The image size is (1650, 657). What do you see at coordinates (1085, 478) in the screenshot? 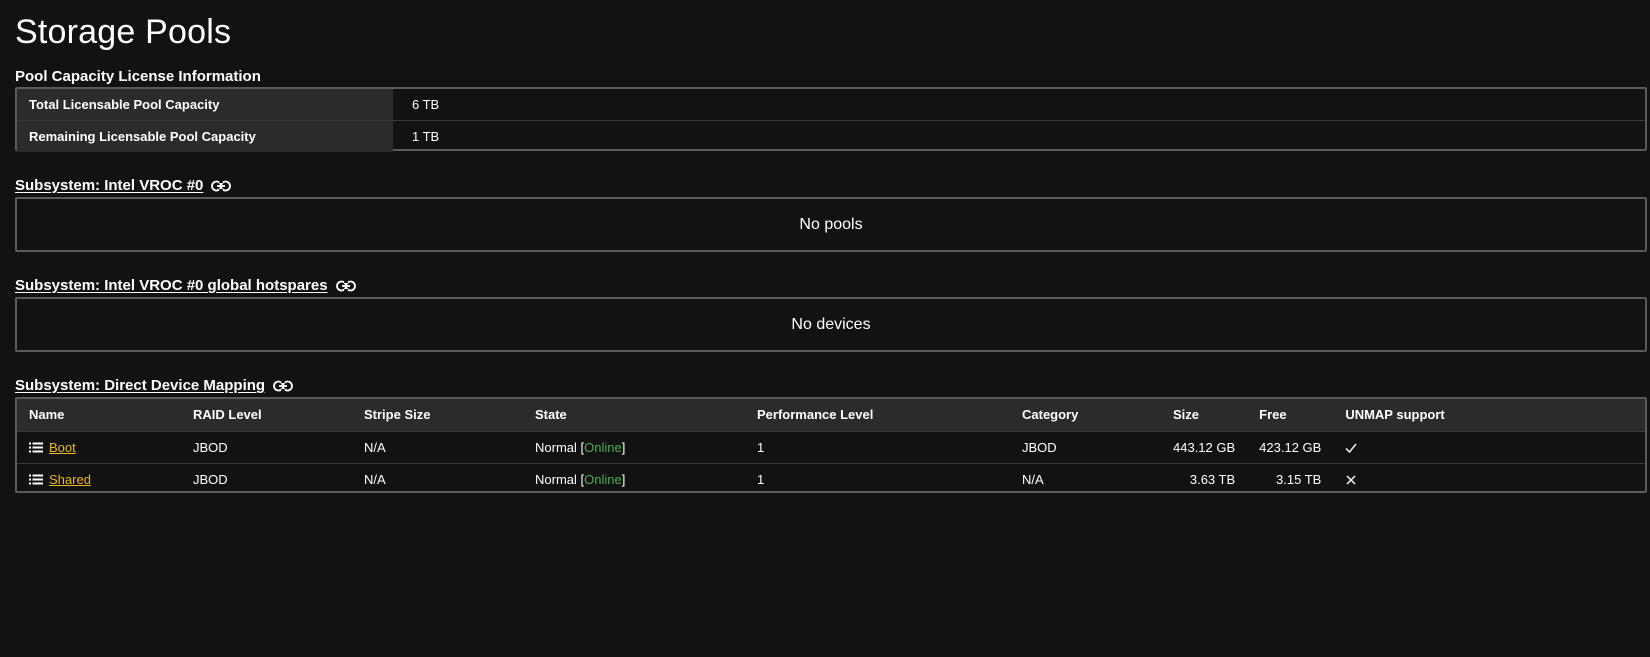
I see `category-cell: N/A` at bounding box center [1085, 478].